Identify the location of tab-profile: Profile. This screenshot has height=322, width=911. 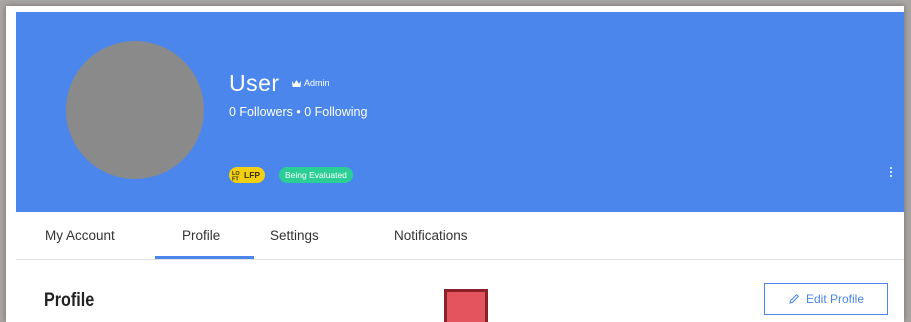
(201, 235).